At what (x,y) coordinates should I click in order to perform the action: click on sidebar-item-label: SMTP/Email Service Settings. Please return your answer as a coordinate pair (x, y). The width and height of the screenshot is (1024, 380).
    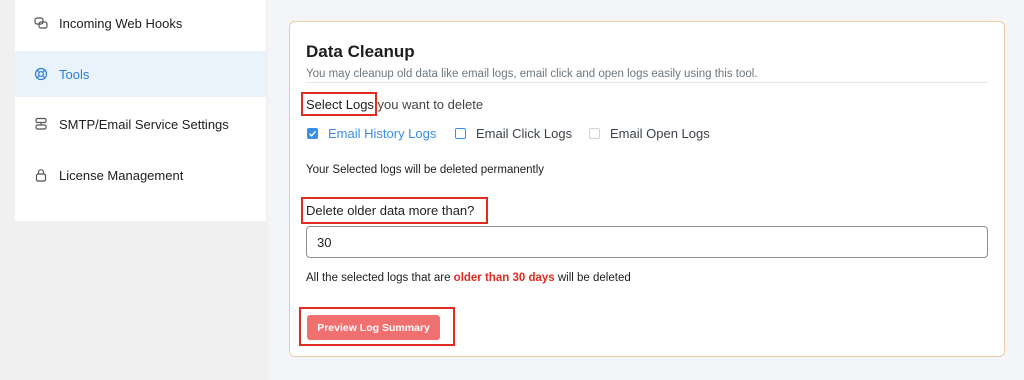
    Looking at the image, I should click on (144, 124).